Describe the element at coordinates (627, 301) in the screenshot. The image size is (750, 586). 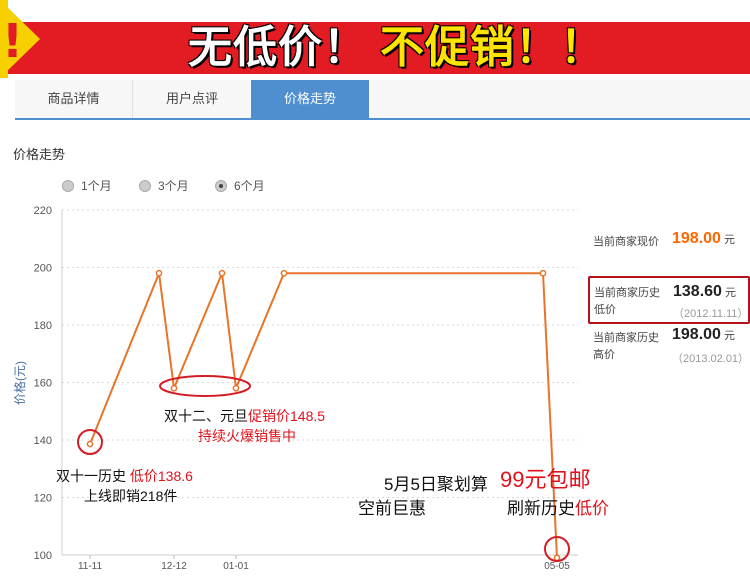
I see `lowest-price-label: 当前商家历史低价` at that location.